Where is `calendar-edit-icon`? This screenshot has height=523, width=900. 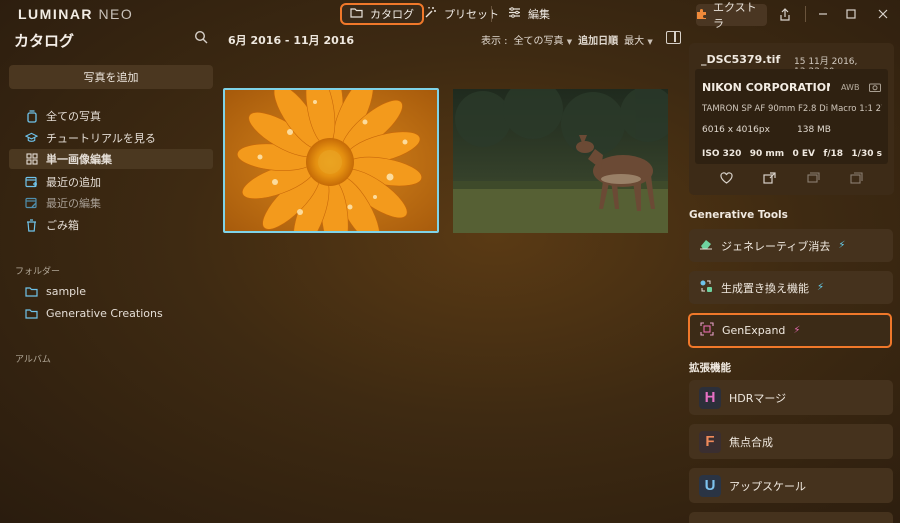
calendar-edit-icon is located at coordinates (31, 203).